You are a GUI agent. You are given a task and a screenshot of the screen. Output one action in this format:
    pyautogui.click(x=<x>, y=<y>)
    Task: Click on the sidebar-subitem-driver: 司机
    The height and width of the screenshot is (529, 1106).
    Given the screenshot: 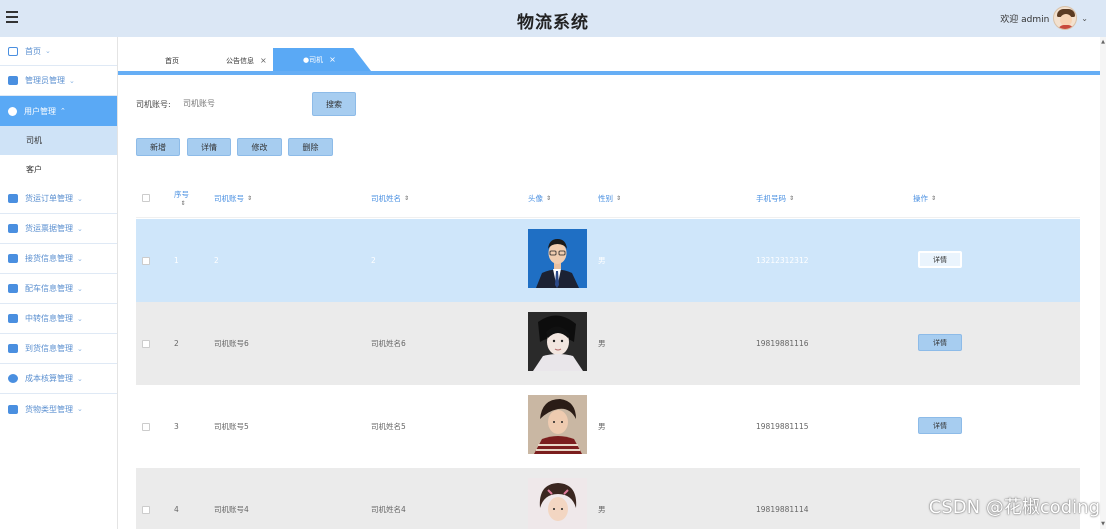 What is the action you would take?
    pyautogui.click(x=58, y=140)
    